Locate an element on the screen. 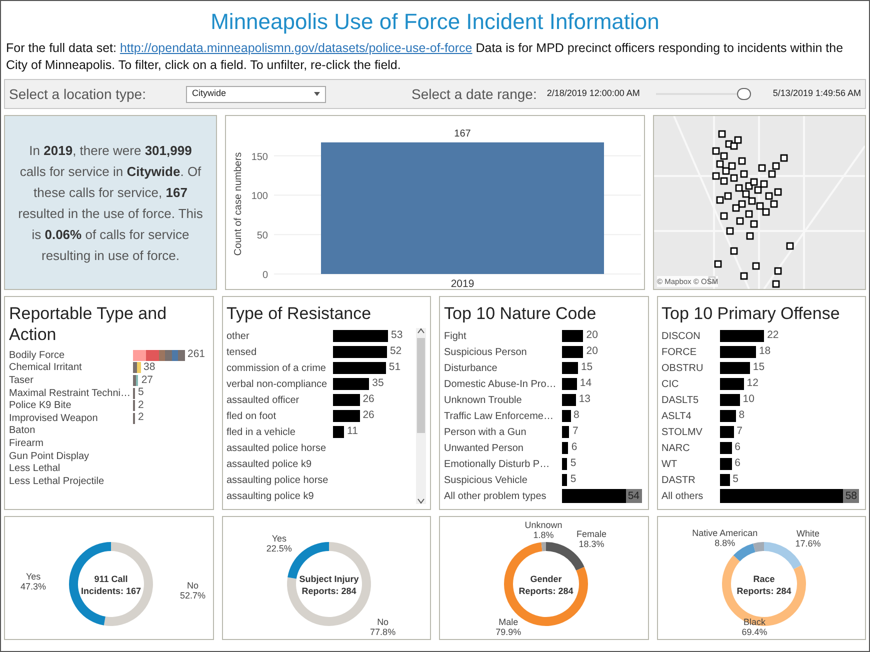  y-tick-label: 150 is located at coordinates (259, 157).